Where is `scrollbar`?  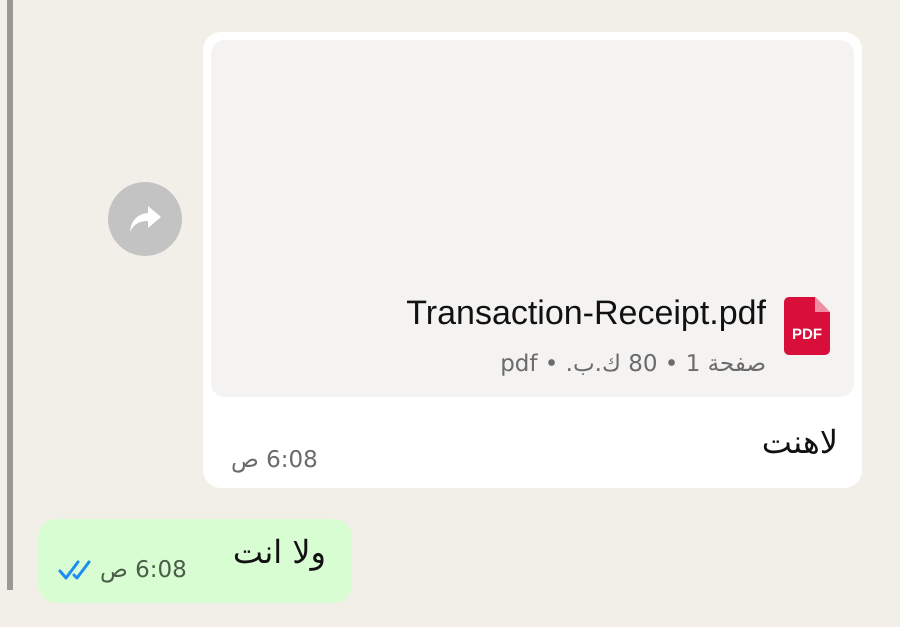 scrollbar is located at coordinates (10, 295).